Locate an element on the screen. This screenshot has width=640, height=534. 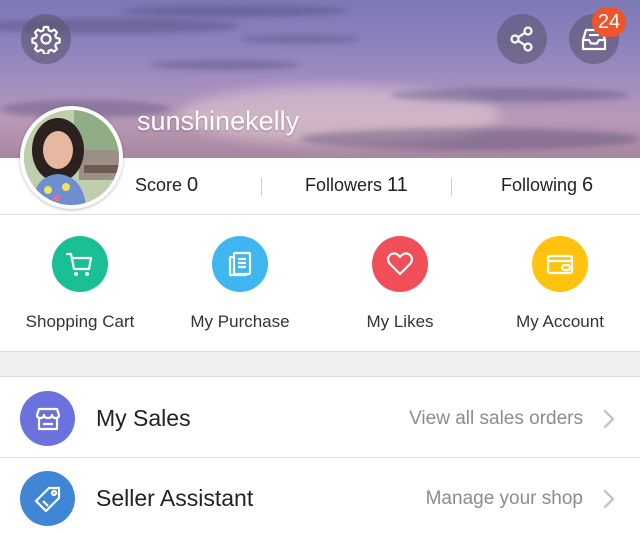
avatar is located at coordinates (71, 157).